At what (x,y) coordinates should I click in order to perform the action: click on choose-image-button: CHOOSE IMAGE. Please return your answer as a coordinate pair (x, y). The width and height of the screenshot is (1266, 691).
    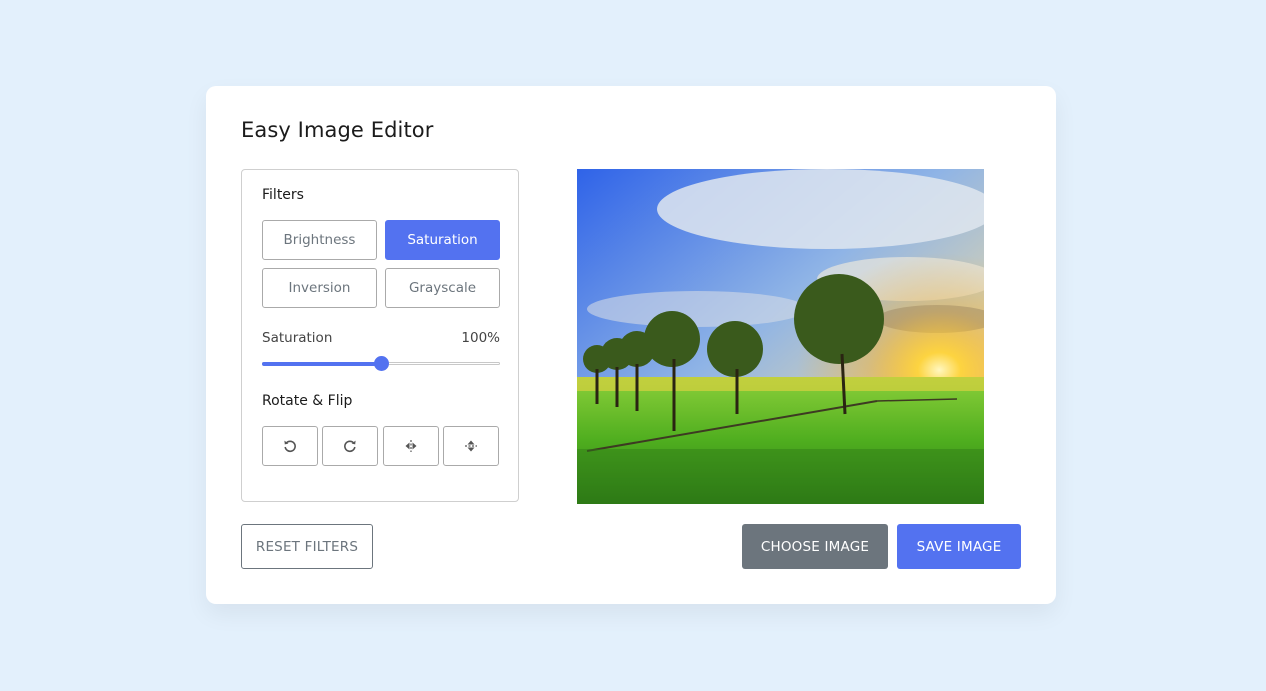
    Looking at the image, I should click on (815, 546).